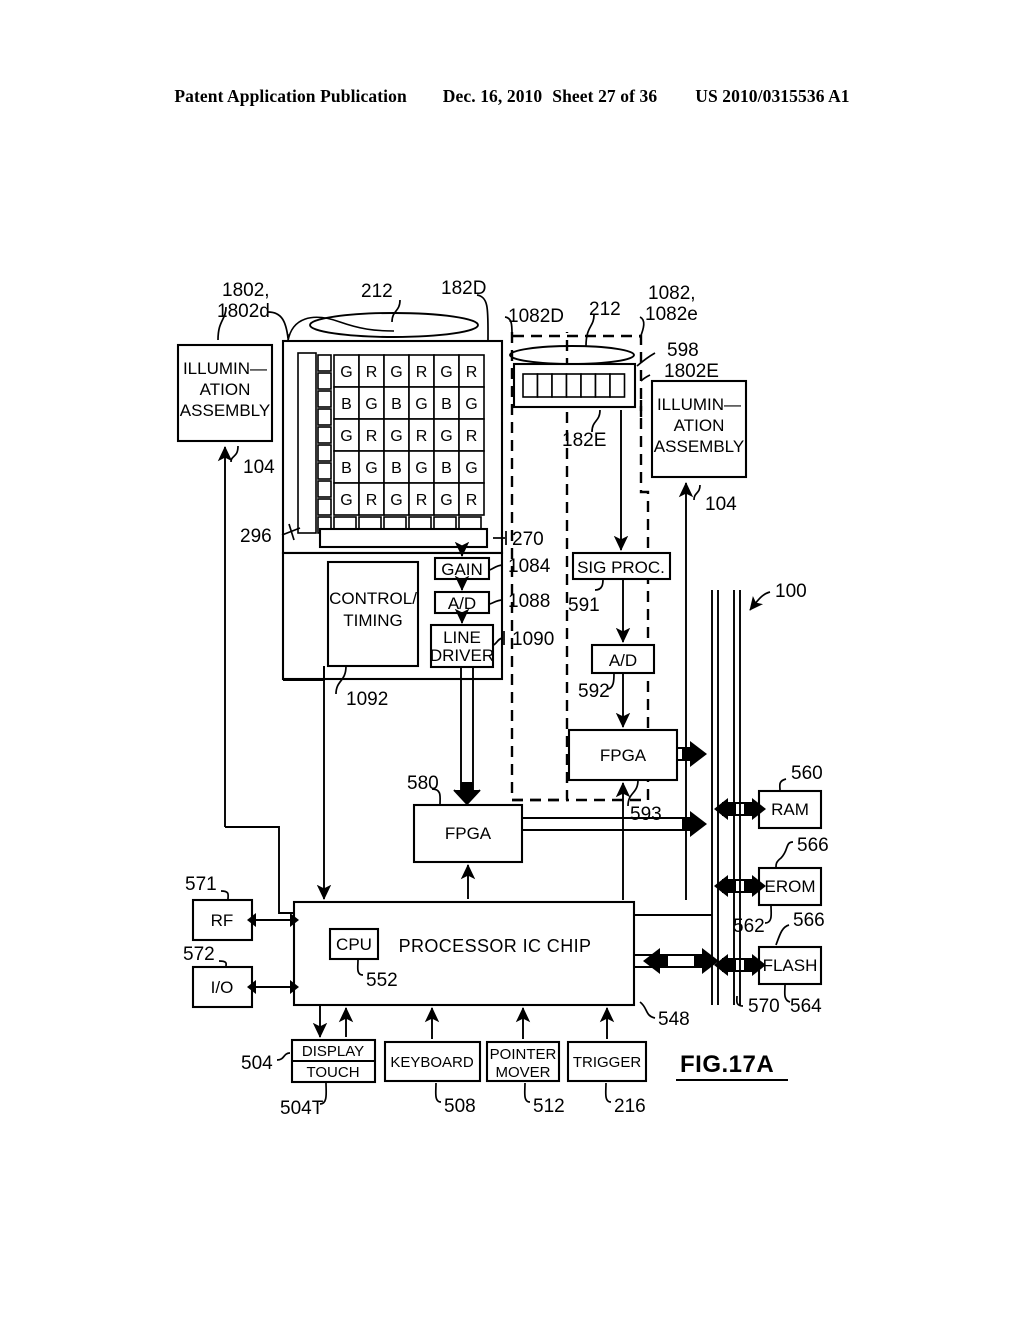  I want to click on ref-592: 592, so click(594, 691).